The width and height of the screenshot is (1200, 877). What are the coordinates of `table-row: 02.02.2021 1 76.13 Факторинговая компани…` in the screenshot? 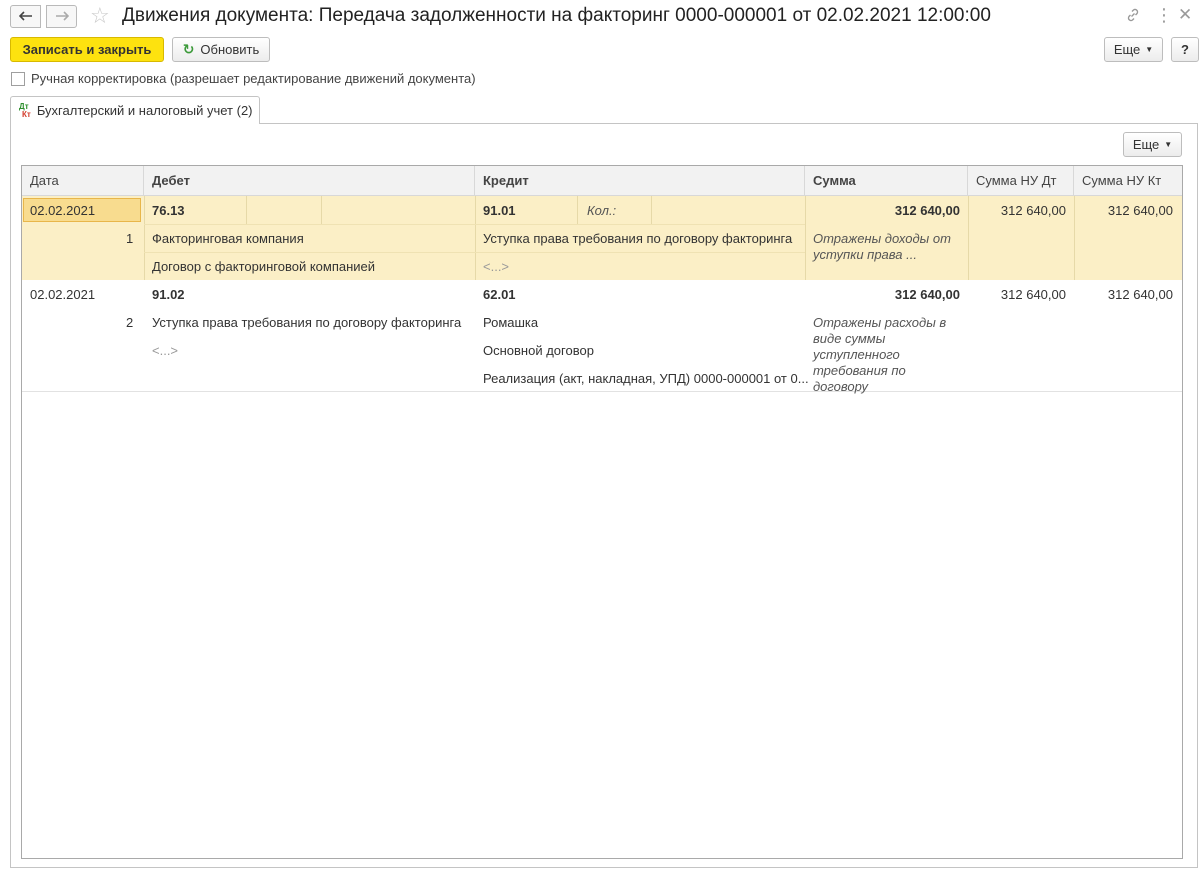 It's located at (602, 238).